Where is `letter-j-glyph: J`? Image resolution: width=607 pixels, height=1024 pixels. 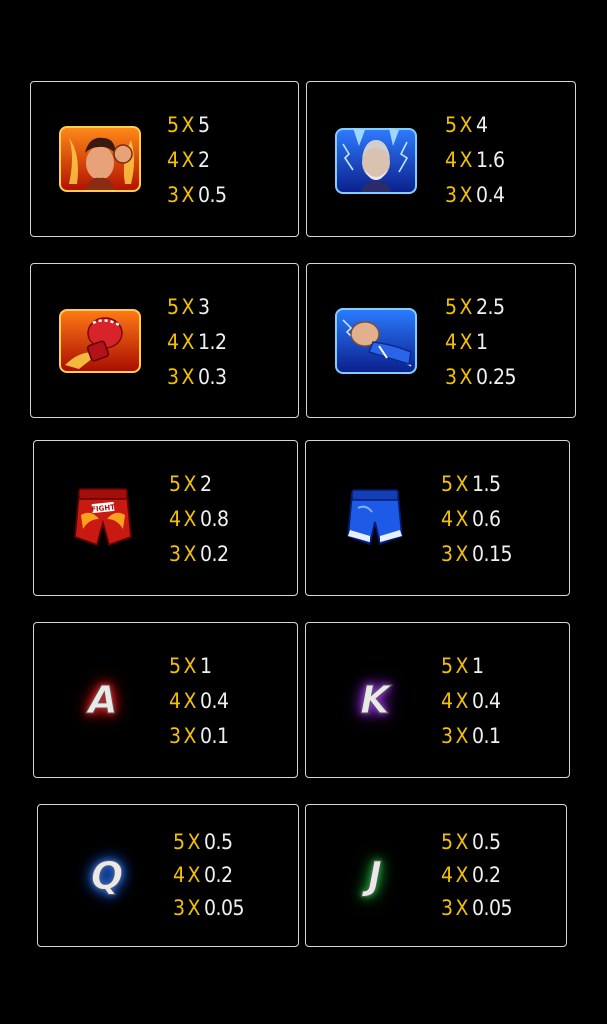
letter-j-glyph: J is located at coordinates (375, 875).